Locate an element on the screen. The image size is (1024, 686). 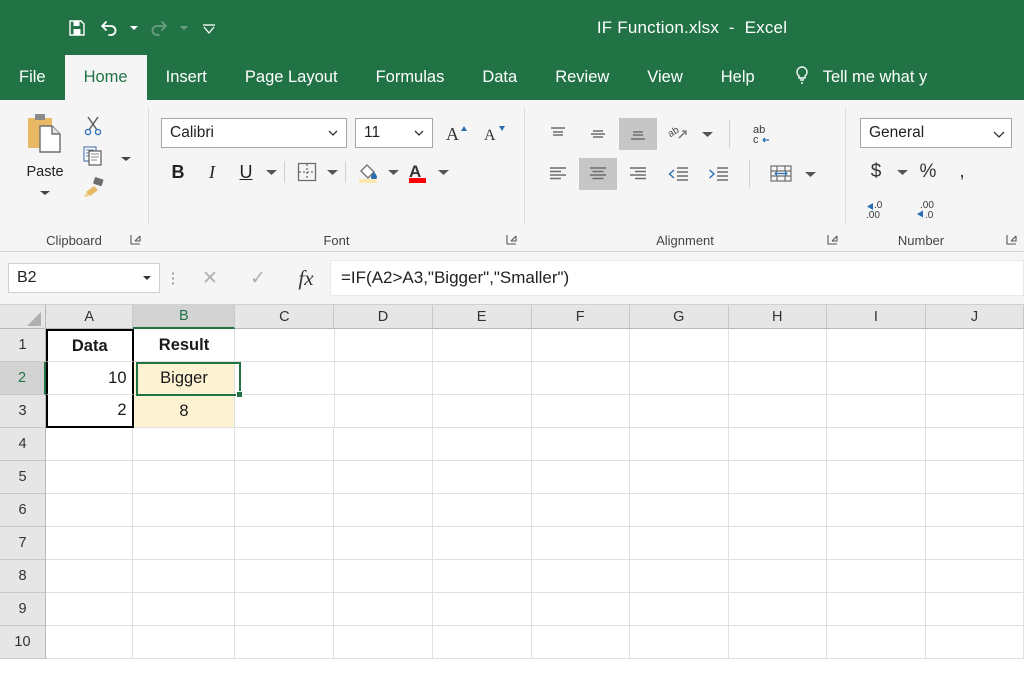
cell-i8 is located at coordinates (876, 576).